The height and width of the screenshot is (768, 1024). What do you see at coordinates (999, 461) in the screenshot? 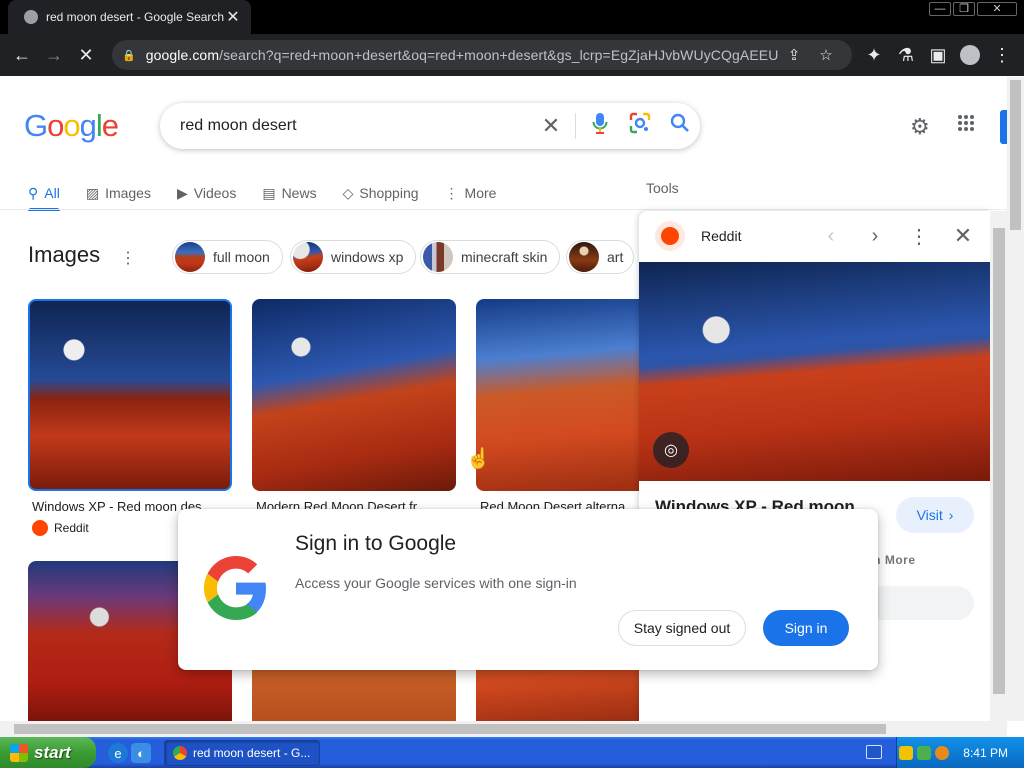
I see `panel-scrollbar-thumb` at bounding box center [999, 461].